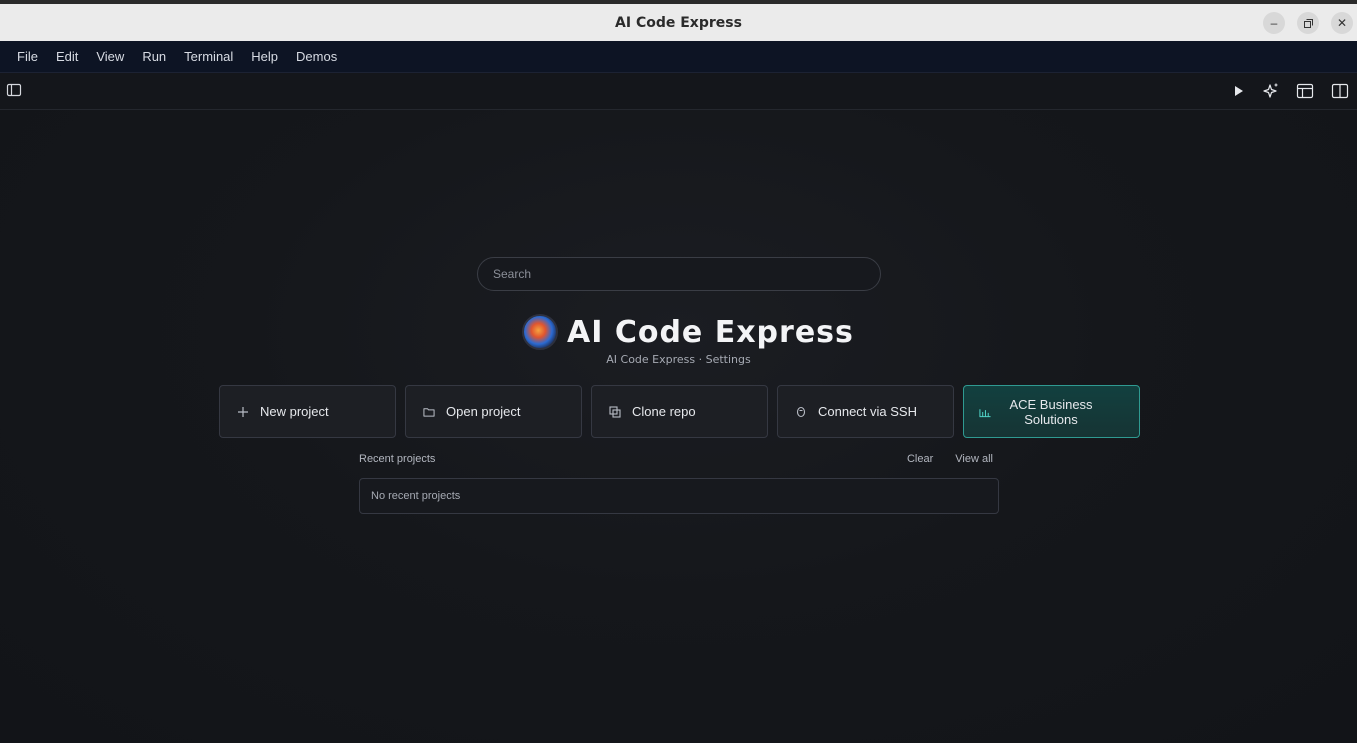  What do you see at coordinates (678, 91) in the screenshot?
I see `toolbar` at bounding box center [678, 91].